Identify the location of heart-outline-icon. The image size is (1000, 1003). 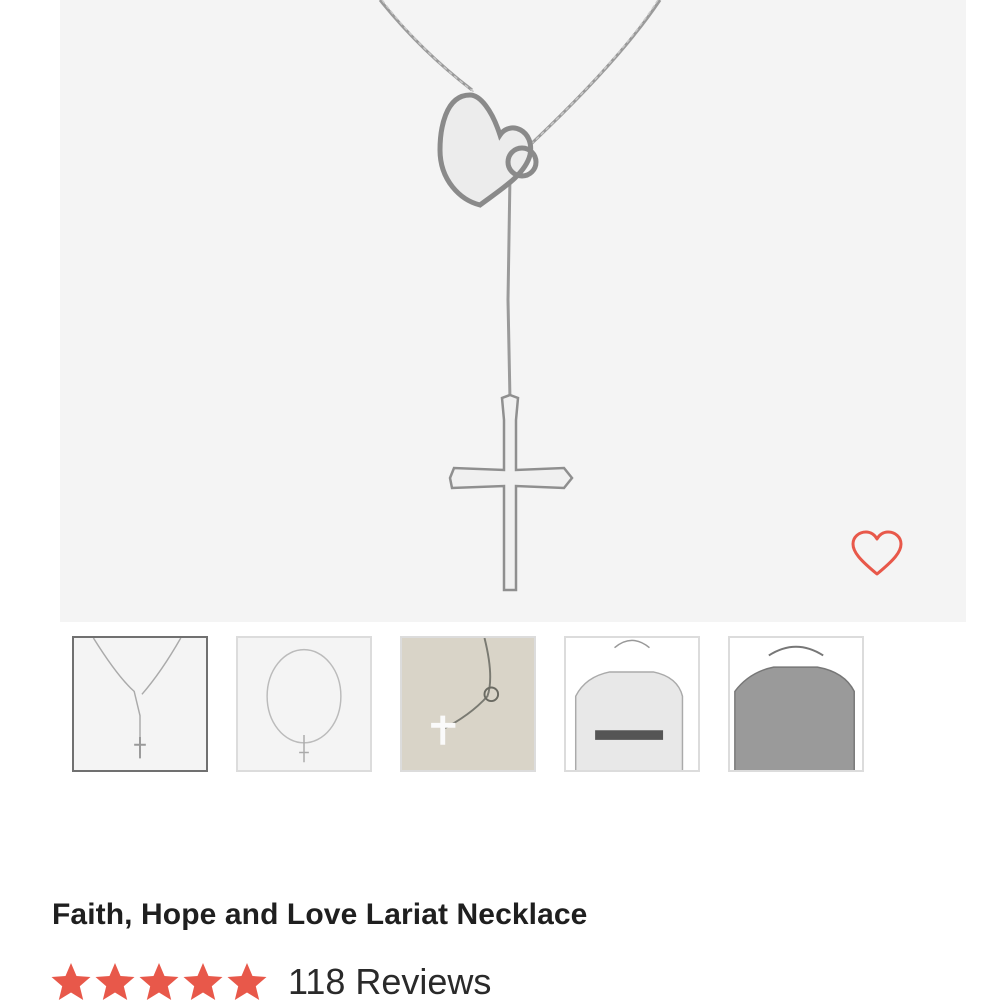
(877, 553).